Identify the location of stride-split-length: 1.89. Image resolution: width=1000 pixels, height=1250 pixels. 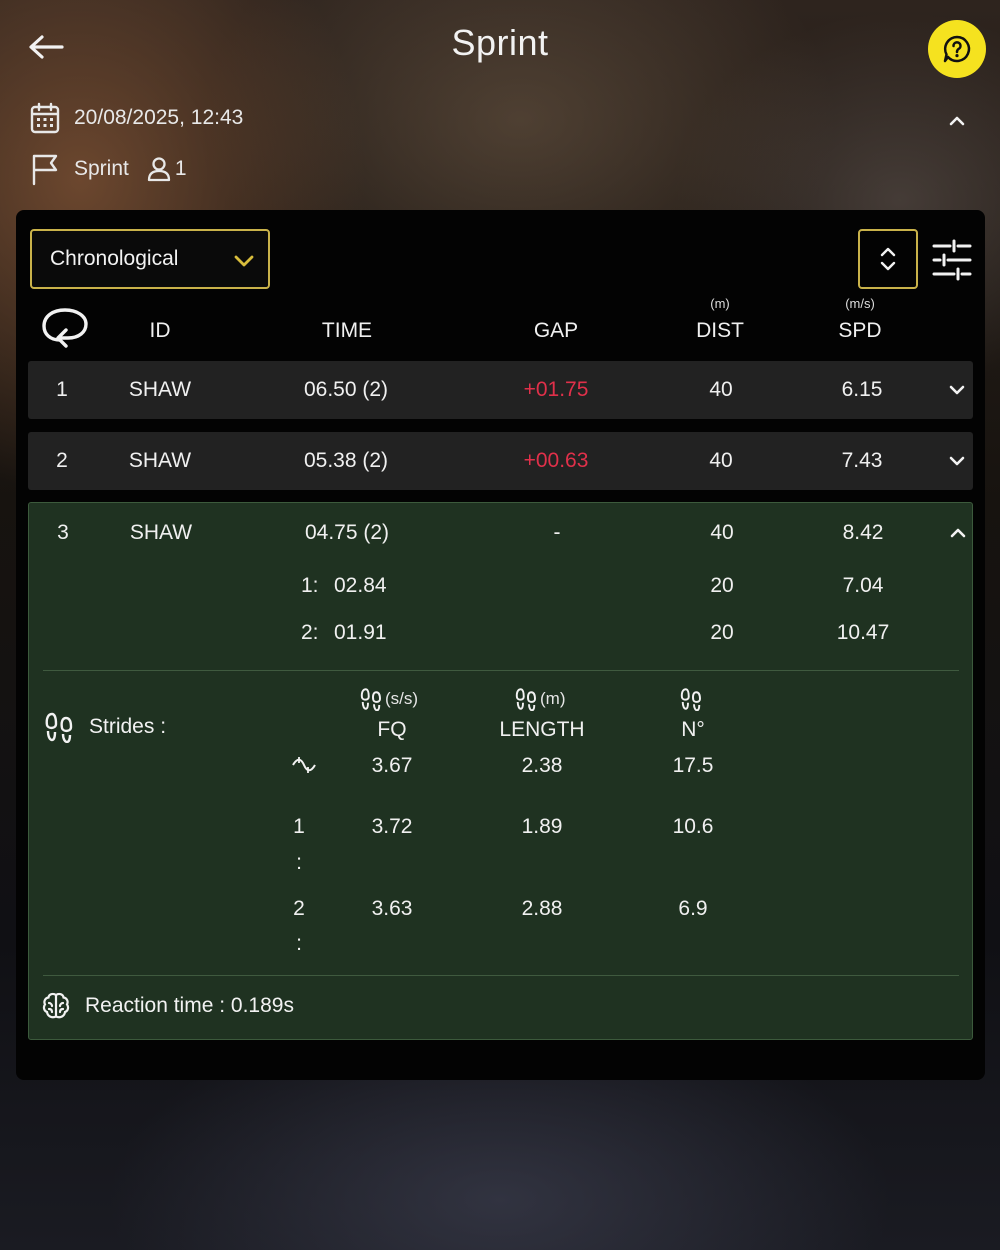
(542, 826).